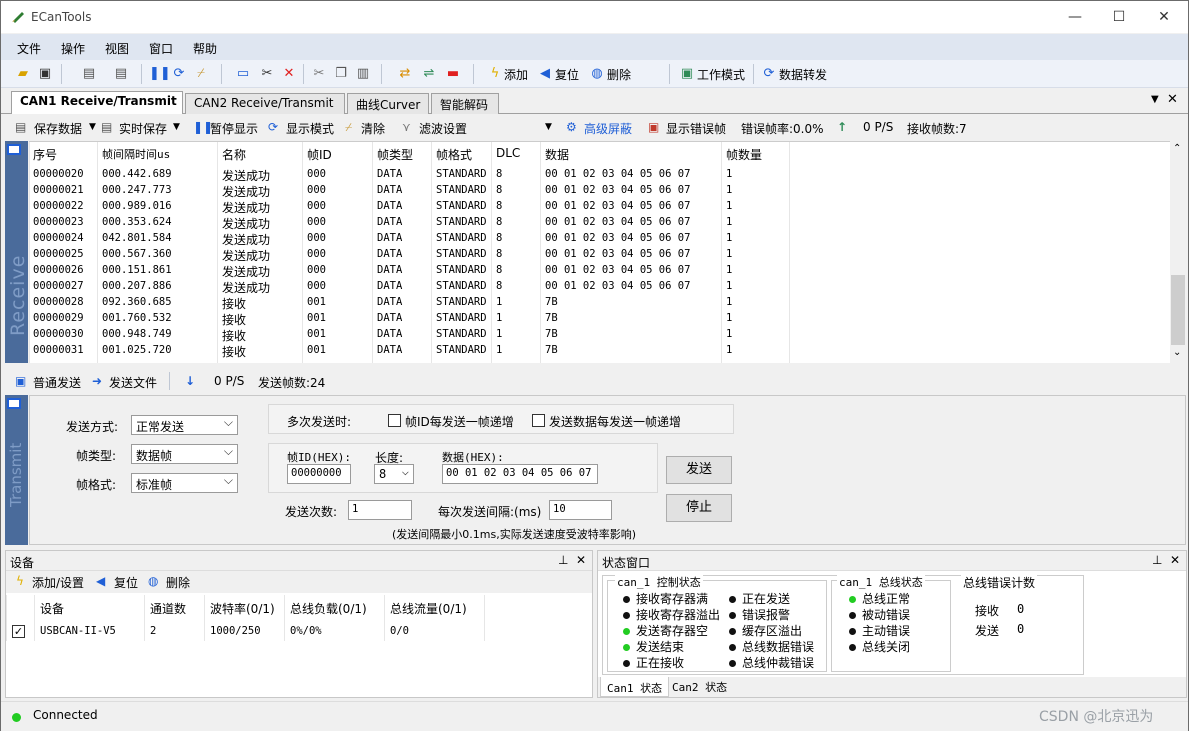  Describe the element at coordinates (1119, 17) in the screenshot. I see `maximize-button: ☐` at that location.